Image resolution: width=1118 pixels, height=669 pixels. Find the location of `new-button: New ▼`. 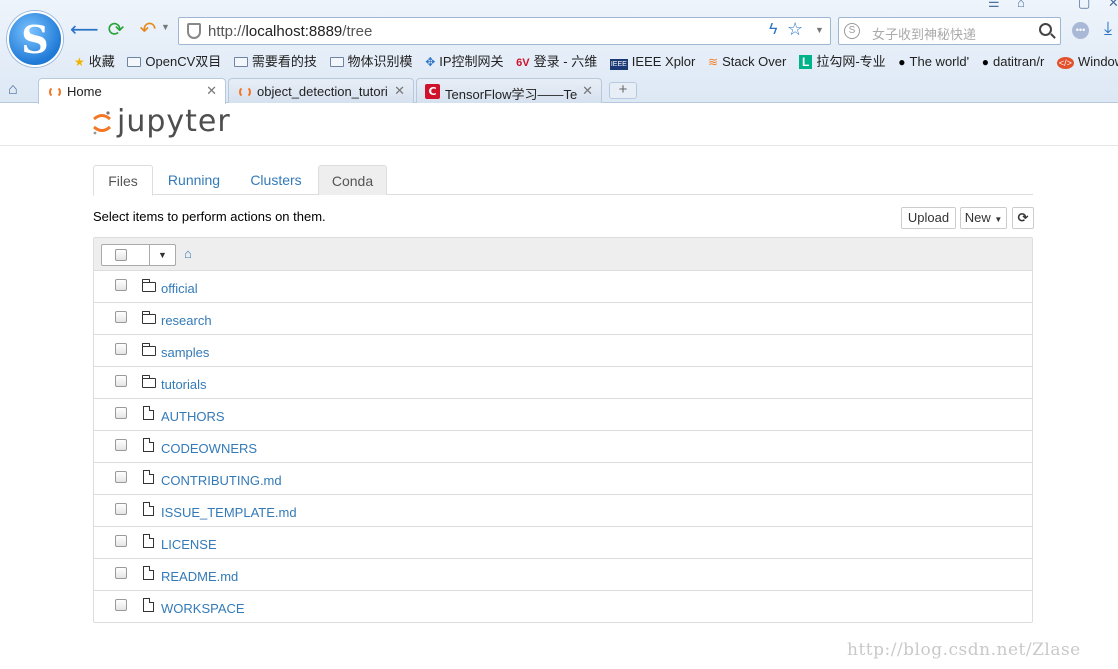

new-button: New ▼ is located at coordinates (983, 218).